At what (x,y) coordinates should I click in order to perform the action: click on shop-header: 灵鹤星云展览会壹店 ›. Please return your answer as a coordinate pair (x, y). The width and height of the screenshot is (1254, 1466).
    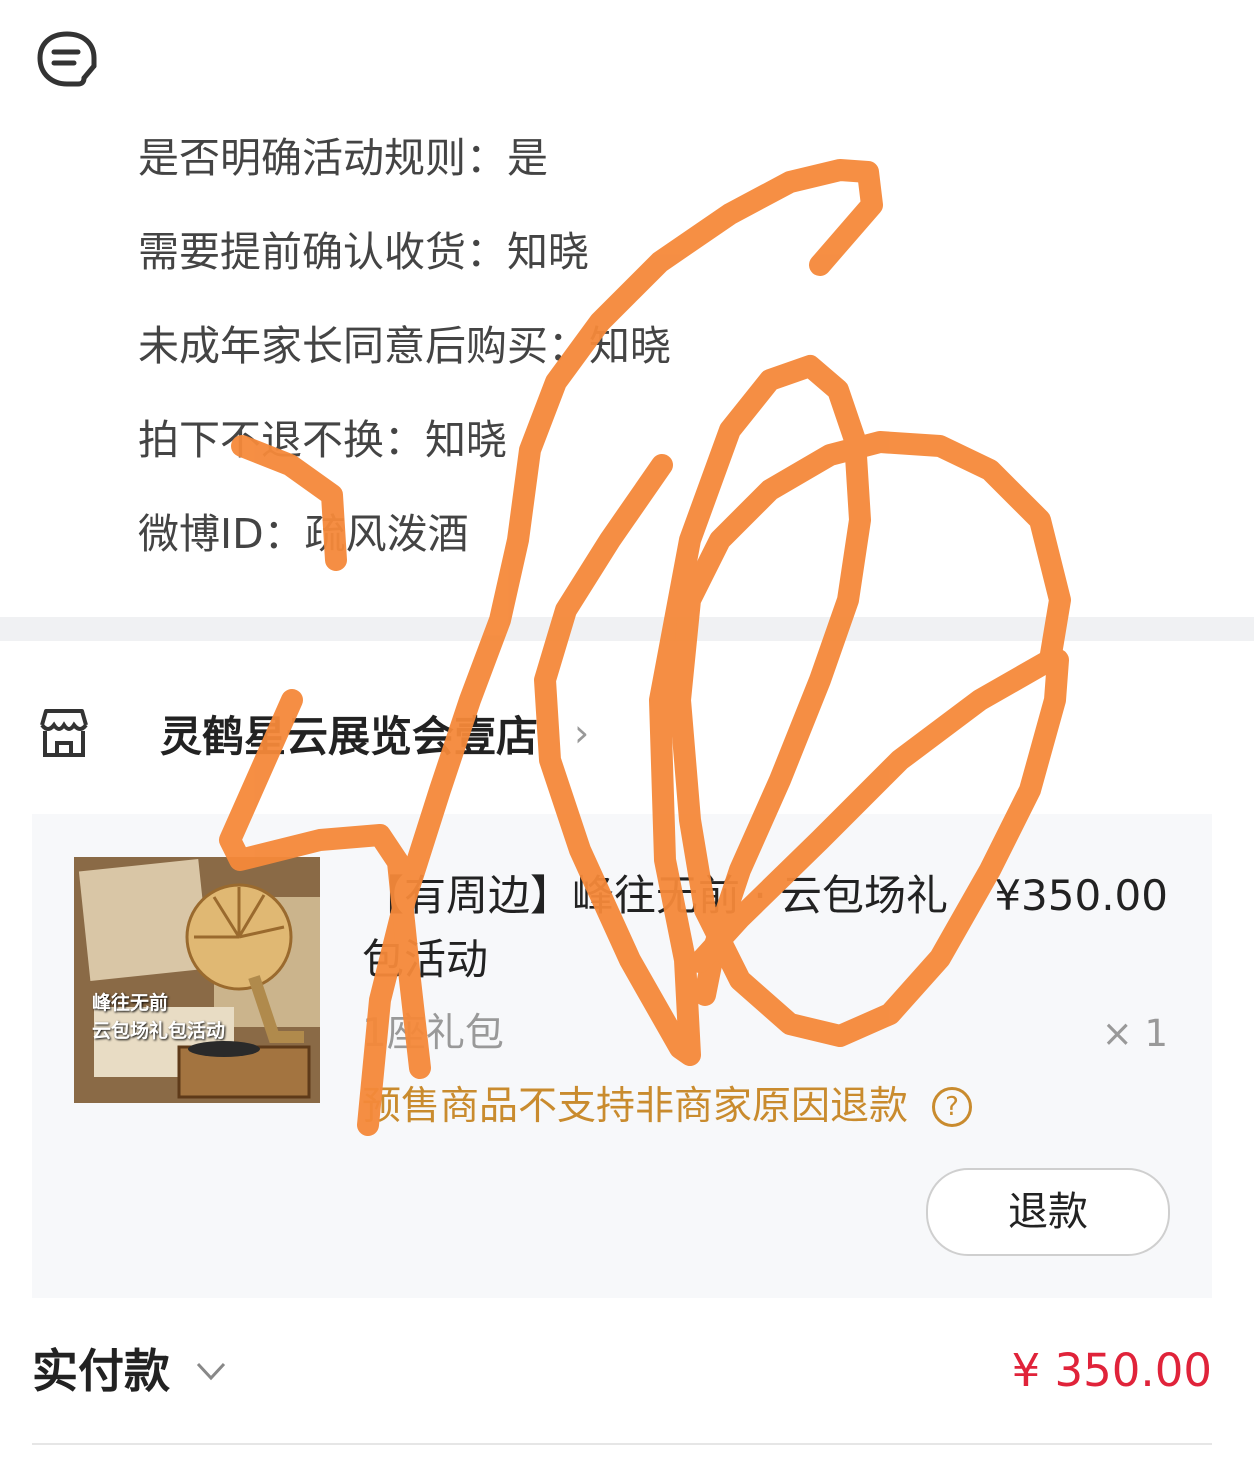
    Looking at the image, I should click on (312, 733).